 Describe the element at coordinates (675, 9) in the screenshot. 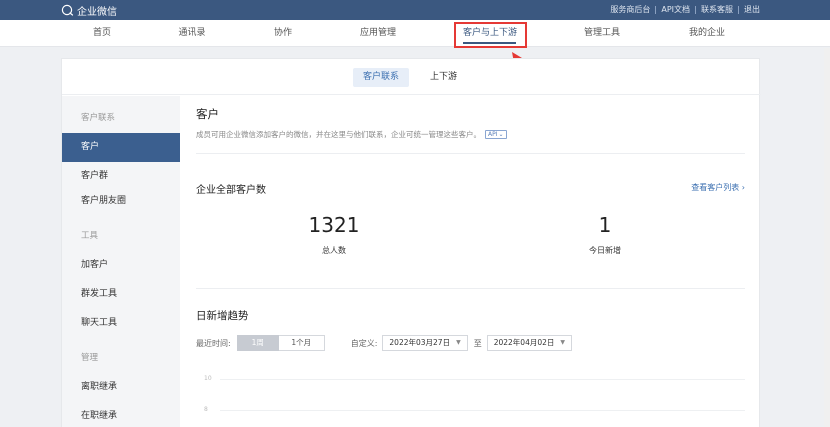

I see `api-docs-link: API文档` at that location.